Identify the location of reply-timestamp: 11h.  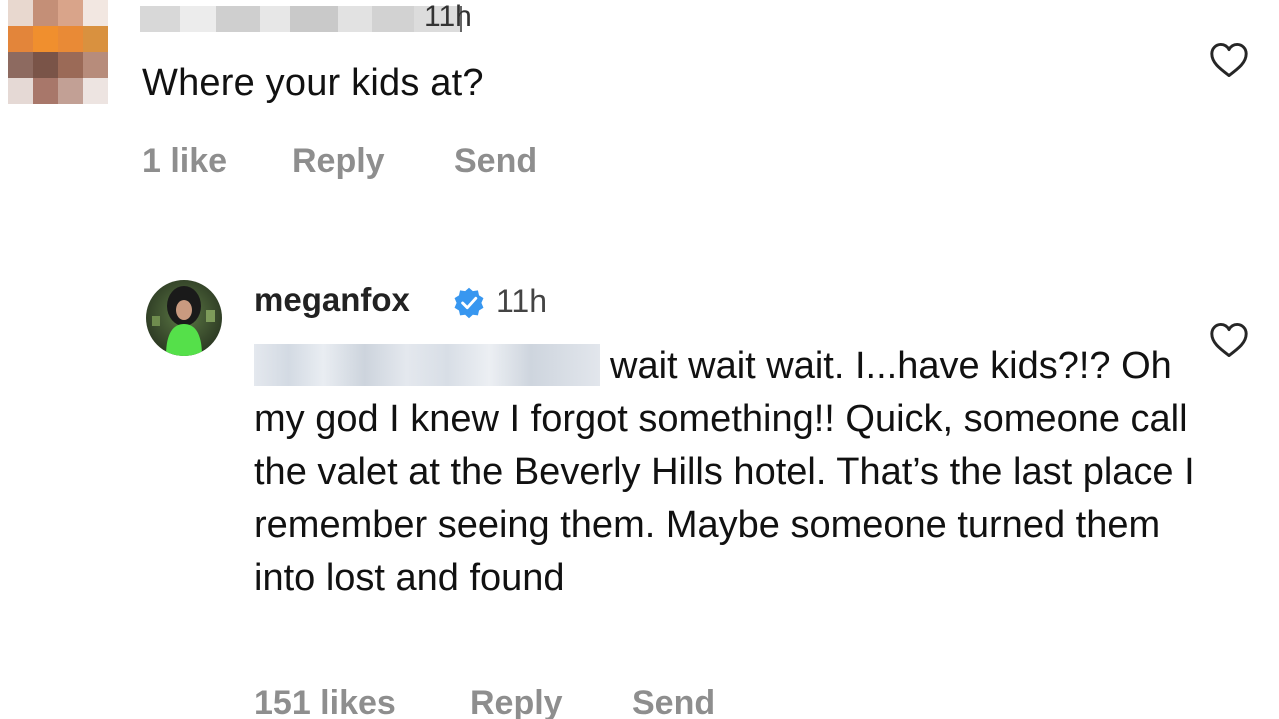
(522, 301).